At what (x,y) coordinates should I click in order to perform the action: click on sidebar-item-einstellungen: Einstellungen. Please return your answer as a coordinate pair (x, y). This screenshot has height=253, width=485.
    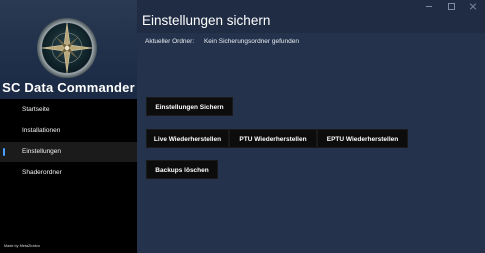
    Looking at the image, I should click on (68, 152).